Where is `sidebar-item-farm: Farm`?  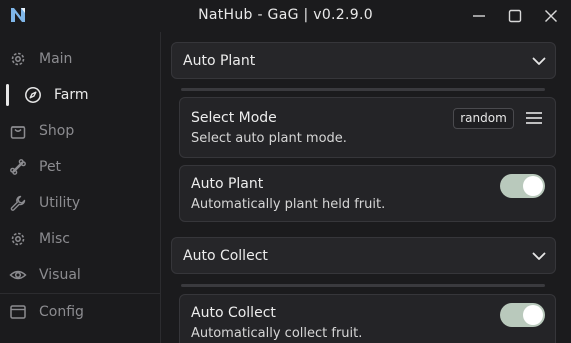 sidebar-item-farm: Farm is located at coordinates (80, 95).